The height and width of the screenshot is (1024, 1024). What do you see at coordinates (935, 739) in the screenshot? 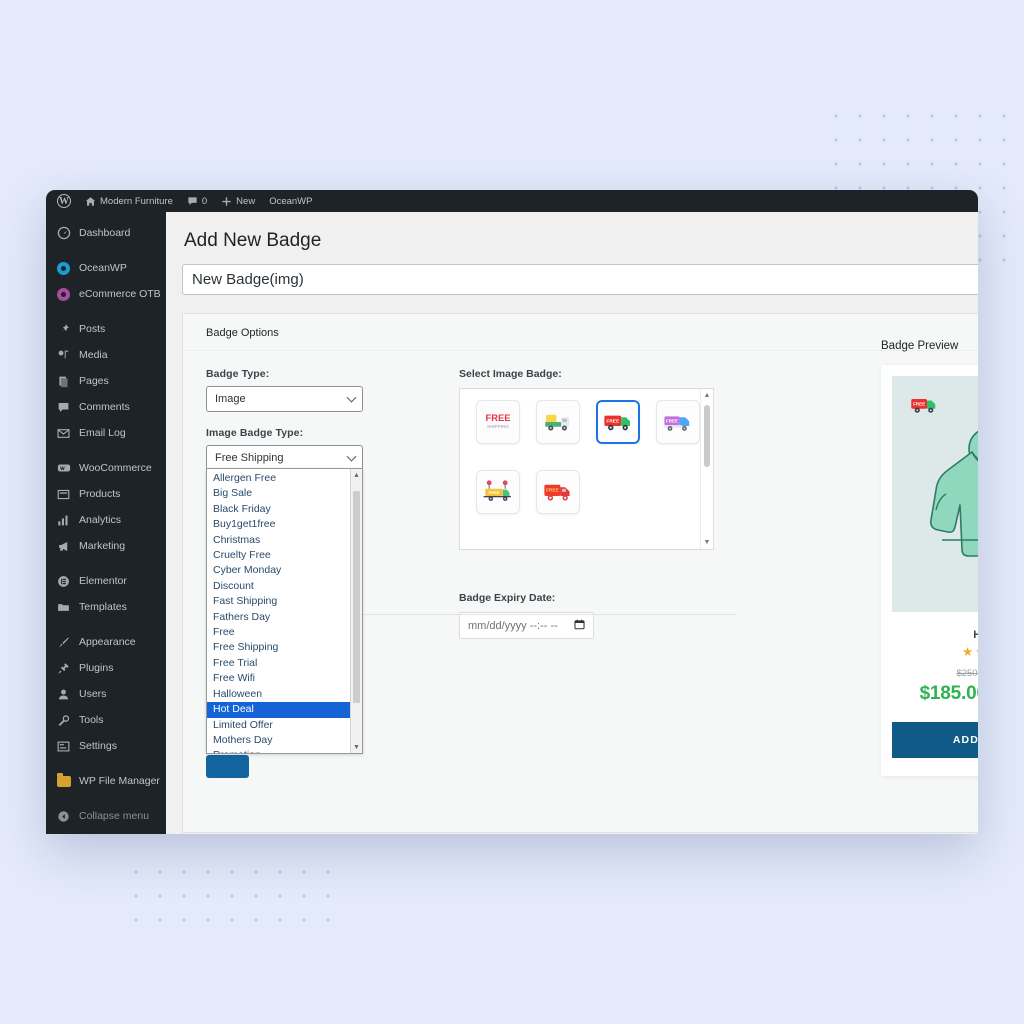
I see `add-to-cart-button: ADD TO CART` at bounding box center [935, 739].